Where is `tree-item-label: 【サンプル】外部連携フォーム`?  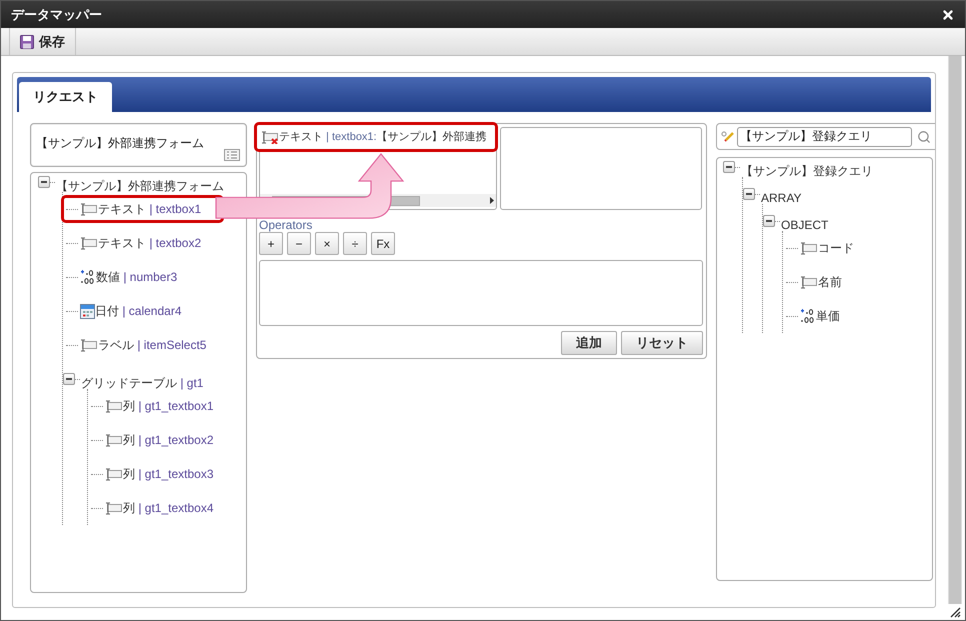
tree-item-label: 【サンプル】外部連携フォーム is located at coordinates (140, 186).